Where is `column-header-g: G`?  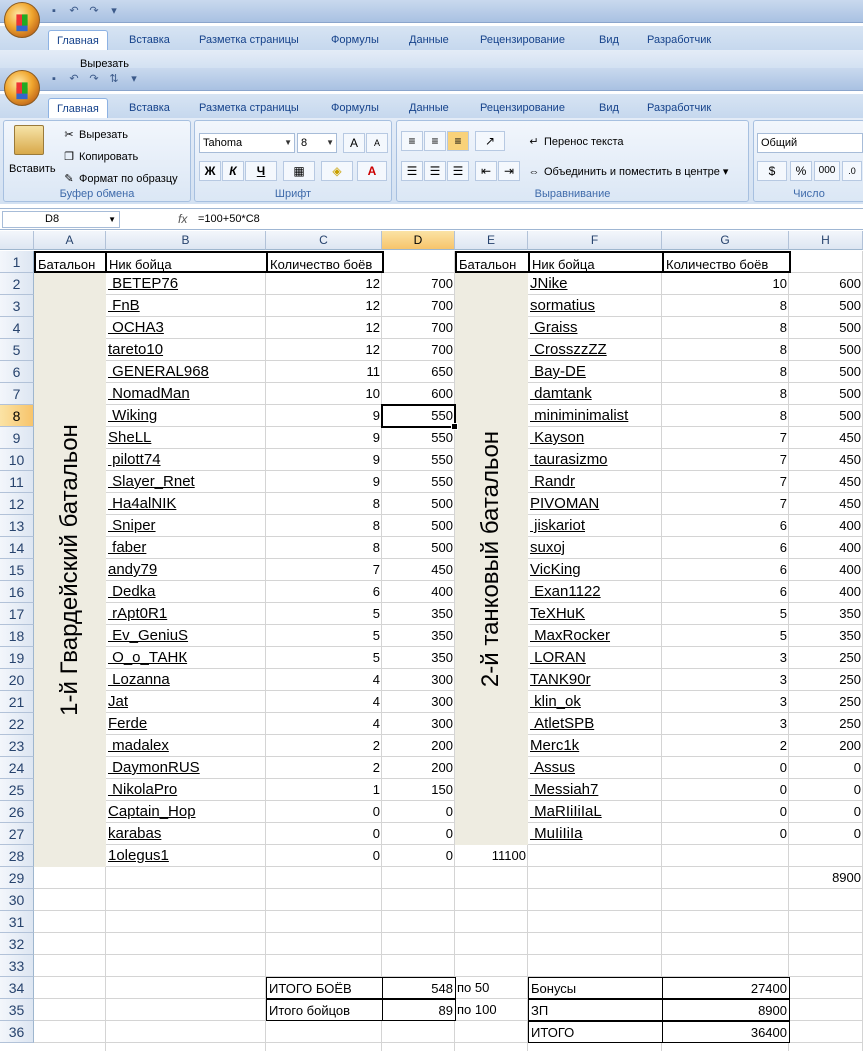
column-header-g: G is located at coordinates (725, 240).